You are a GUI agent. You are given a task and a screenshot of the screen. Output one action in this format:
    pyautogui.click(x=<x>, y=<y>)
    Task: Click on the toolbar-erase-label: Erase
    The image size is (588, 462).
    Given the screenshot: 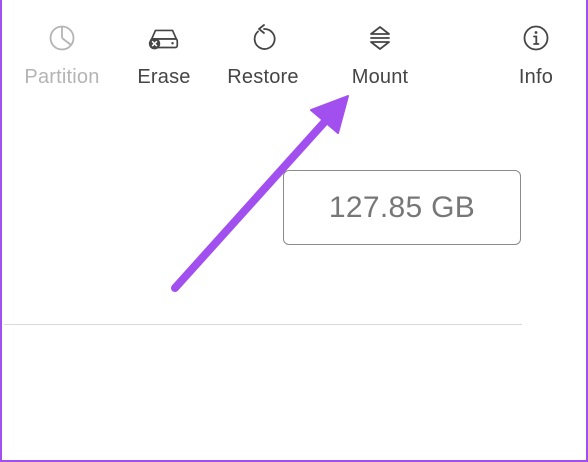 What is the action you would take?
    pyautogui.click(x=164, y=77)
    